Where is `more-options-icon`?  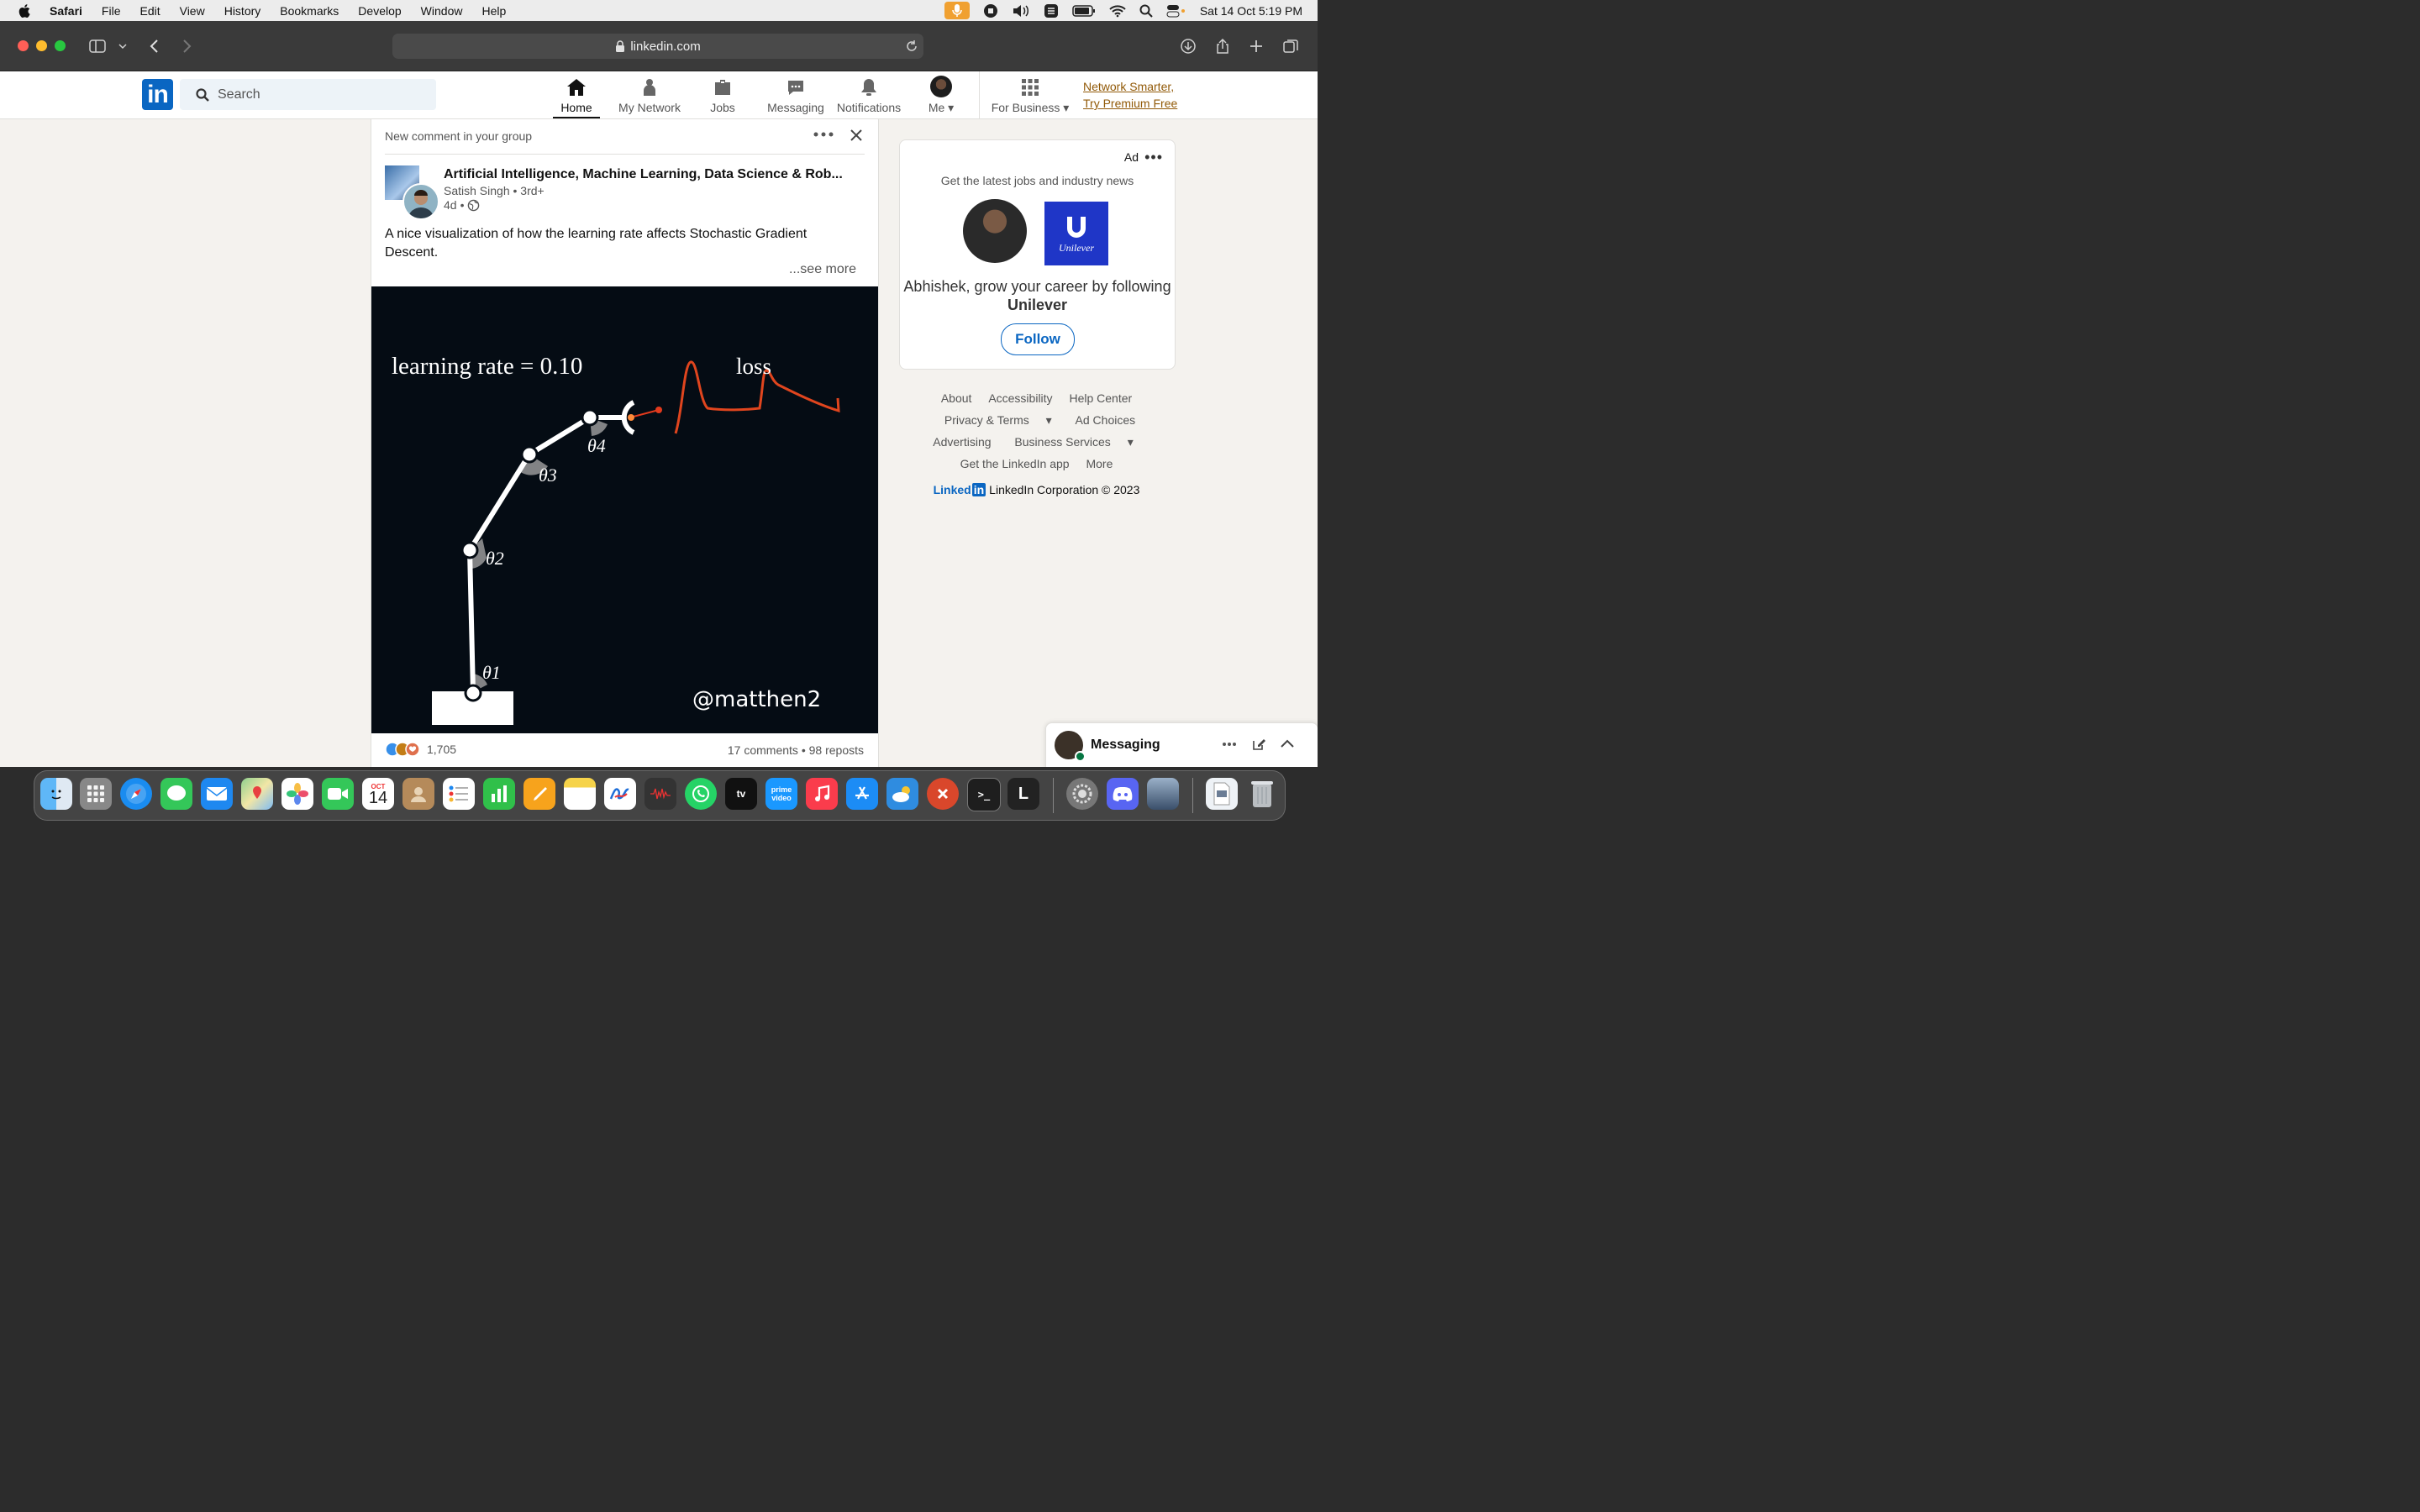
more-options-icon is located at coordinates (824, 134).